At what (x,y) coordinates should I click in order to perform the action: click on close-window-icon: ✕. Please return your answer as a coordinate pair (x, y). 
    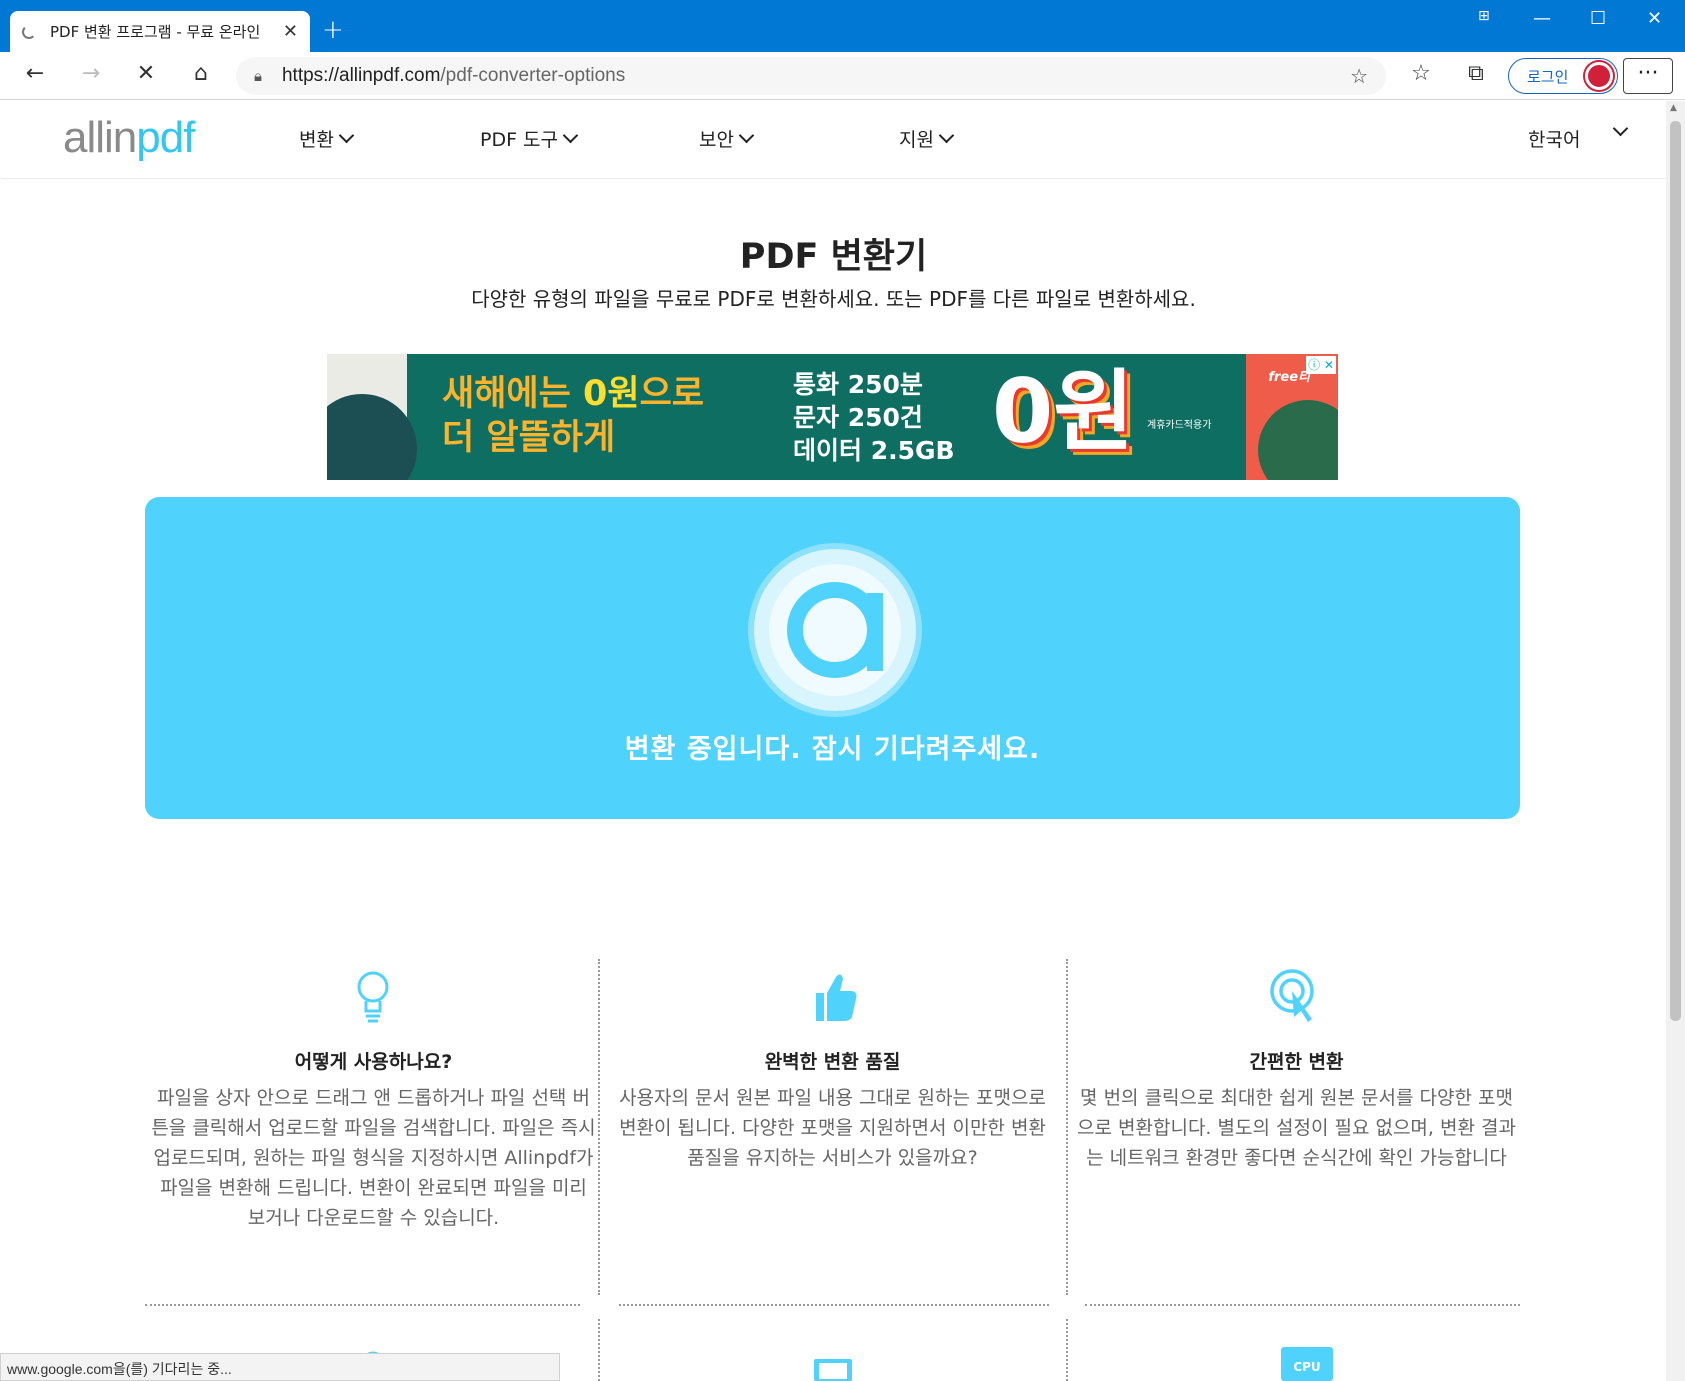
    Looking at the image, I should click on (1654, 18).